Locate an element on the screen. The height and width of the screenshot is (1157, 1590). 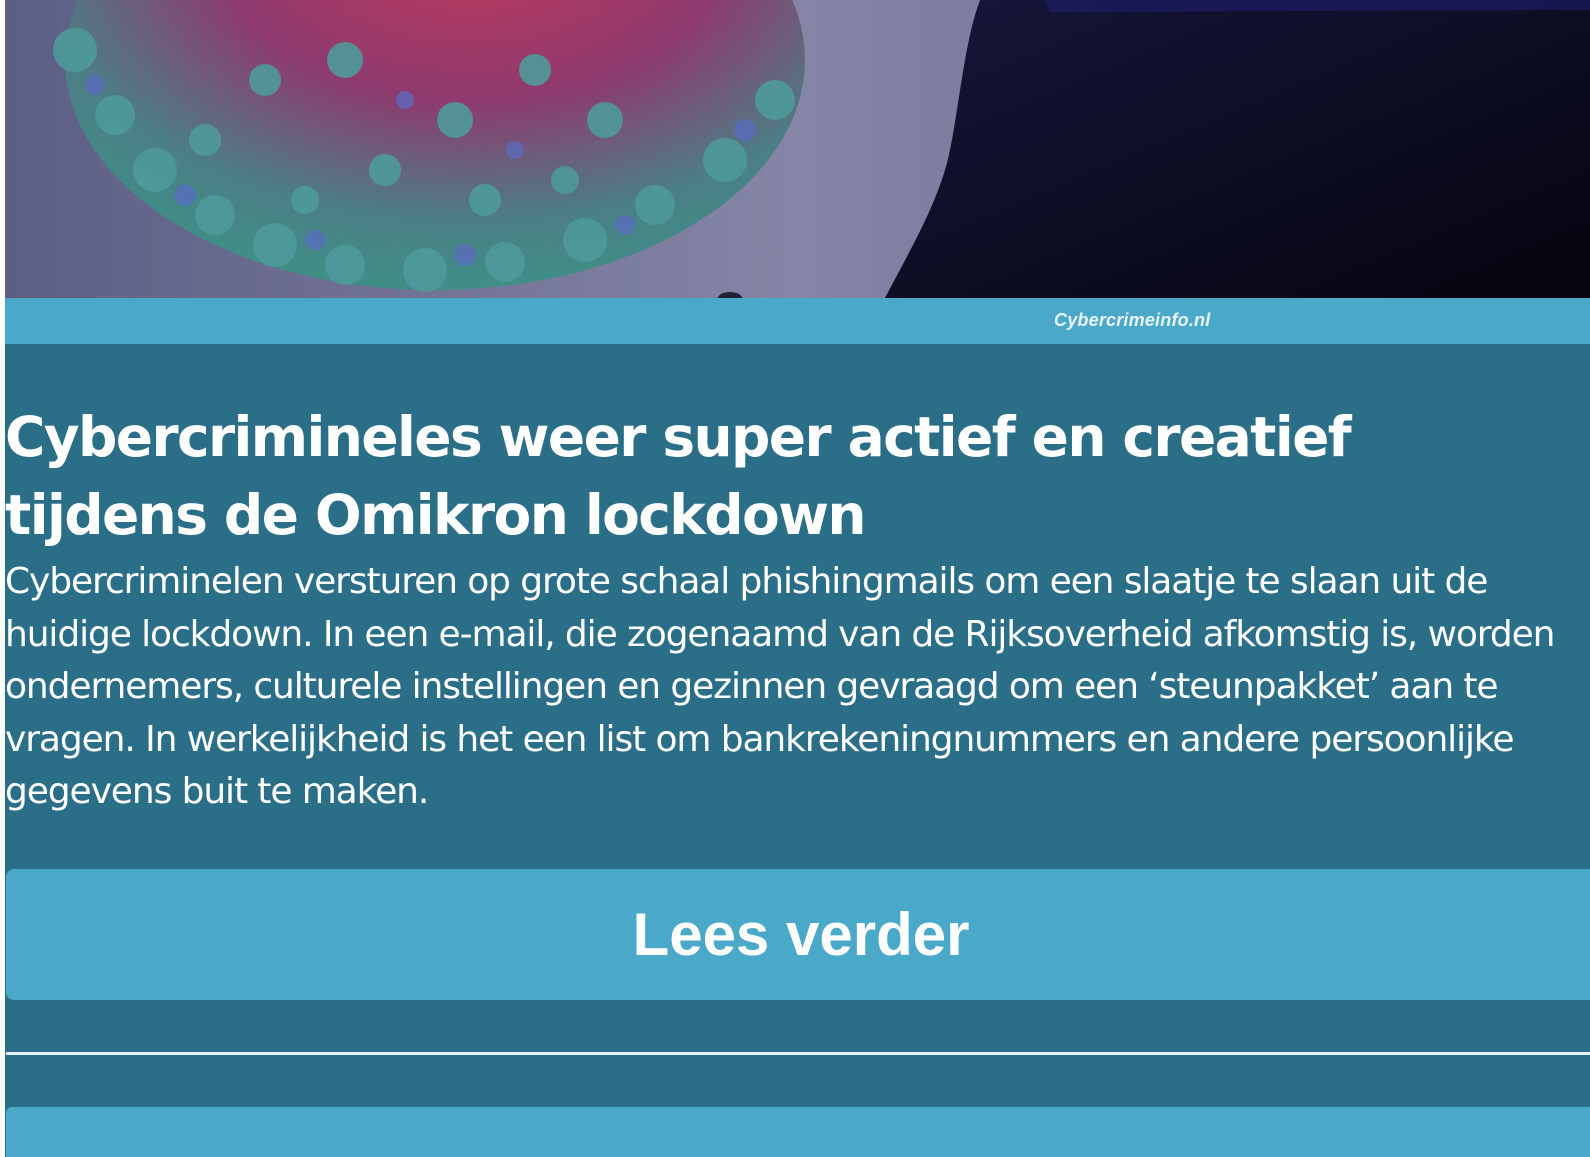
image-caption-bar: Cybercrimeinfo.nl is located at coordinates (797, 321).